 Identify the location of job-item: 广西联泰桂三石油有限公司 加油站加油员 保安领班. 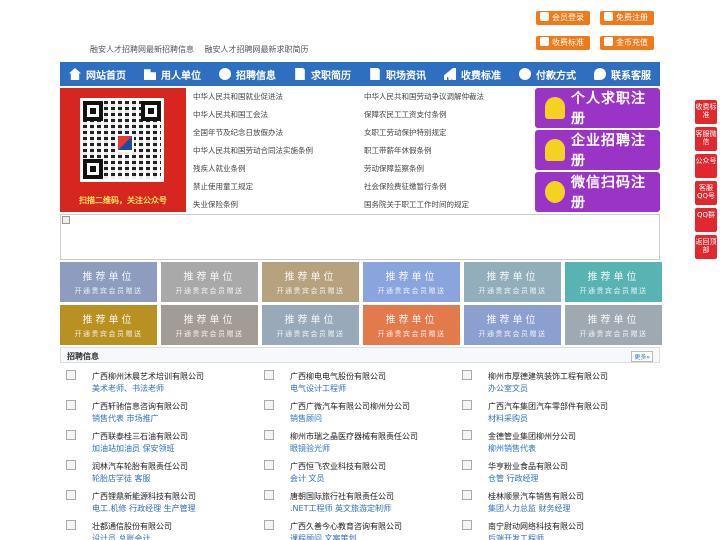
(161, 444).